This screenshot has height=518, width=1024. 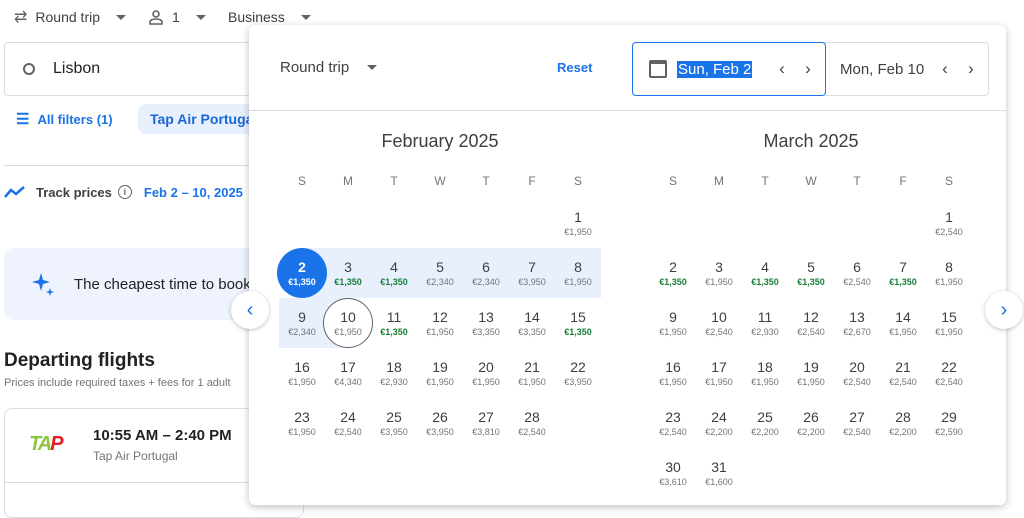 What do you see at coordinates (315, 67) in the screenshot?
I see `popup-trip-type-label: Round trip` at bounding box center [315, 67].